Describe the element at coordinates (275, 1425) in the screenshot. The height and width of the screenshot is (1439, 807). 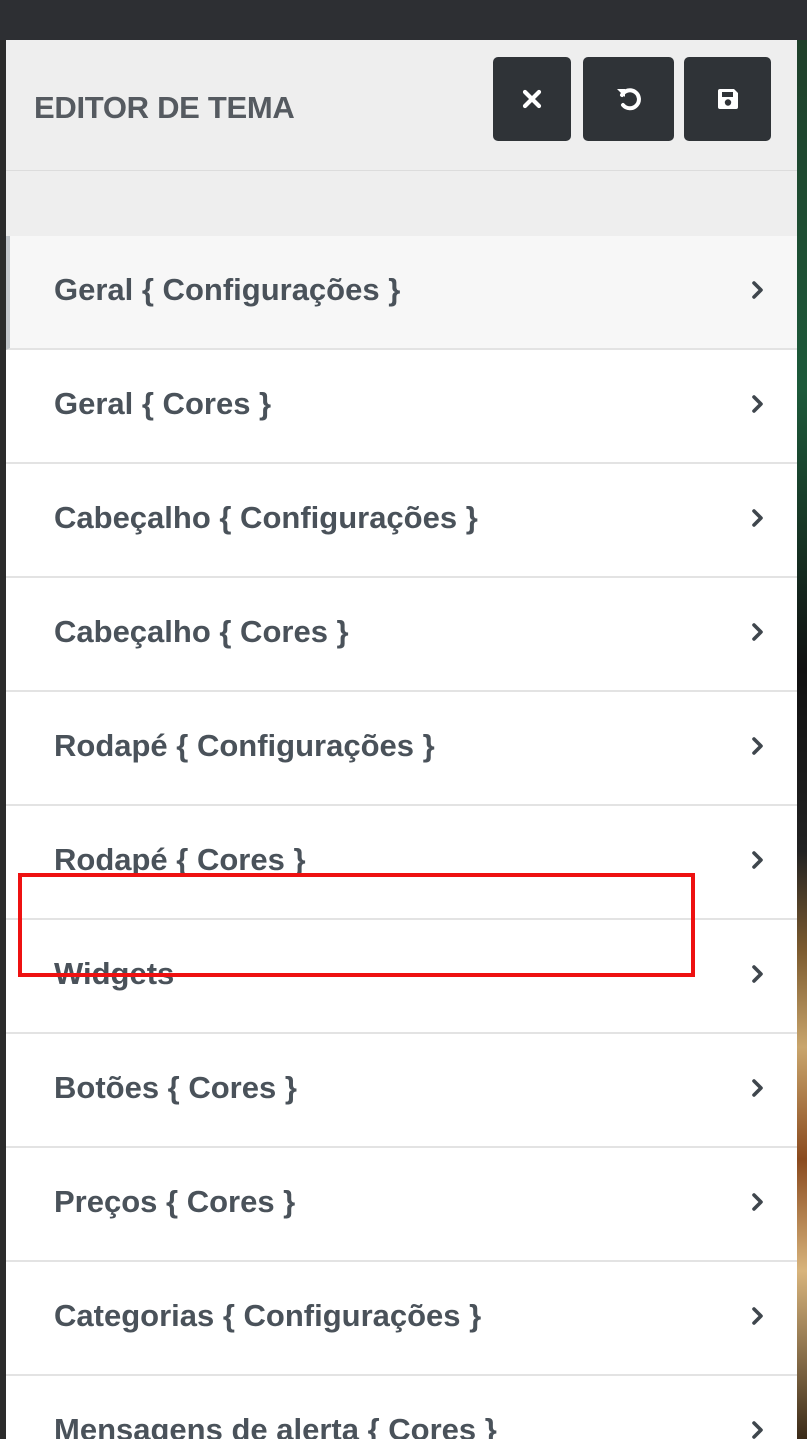
I see `menu-item-label: Mensagens de alerta { Cores }` at that location.